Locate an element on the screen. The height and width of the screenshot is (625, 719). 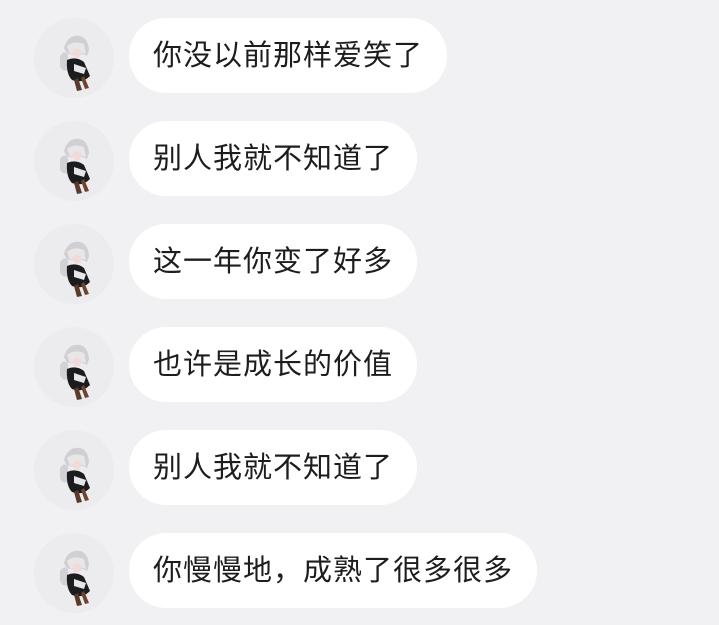
message-row: 这一年你变了好多 is located at coordinates (226, 264).